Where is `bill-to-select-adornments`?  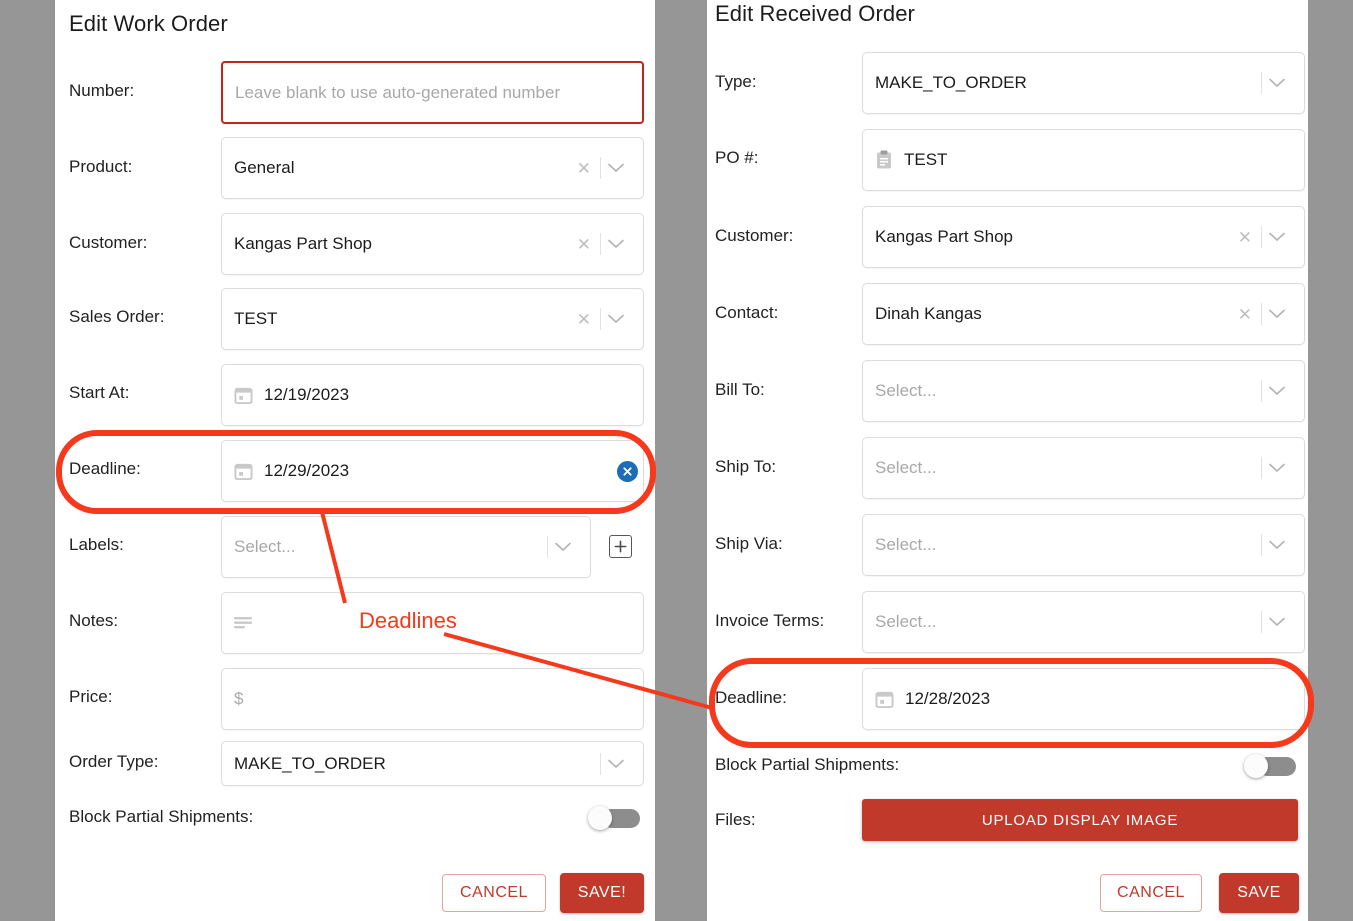
bill-to-select-adornments is located at coordinates (1276, 391).